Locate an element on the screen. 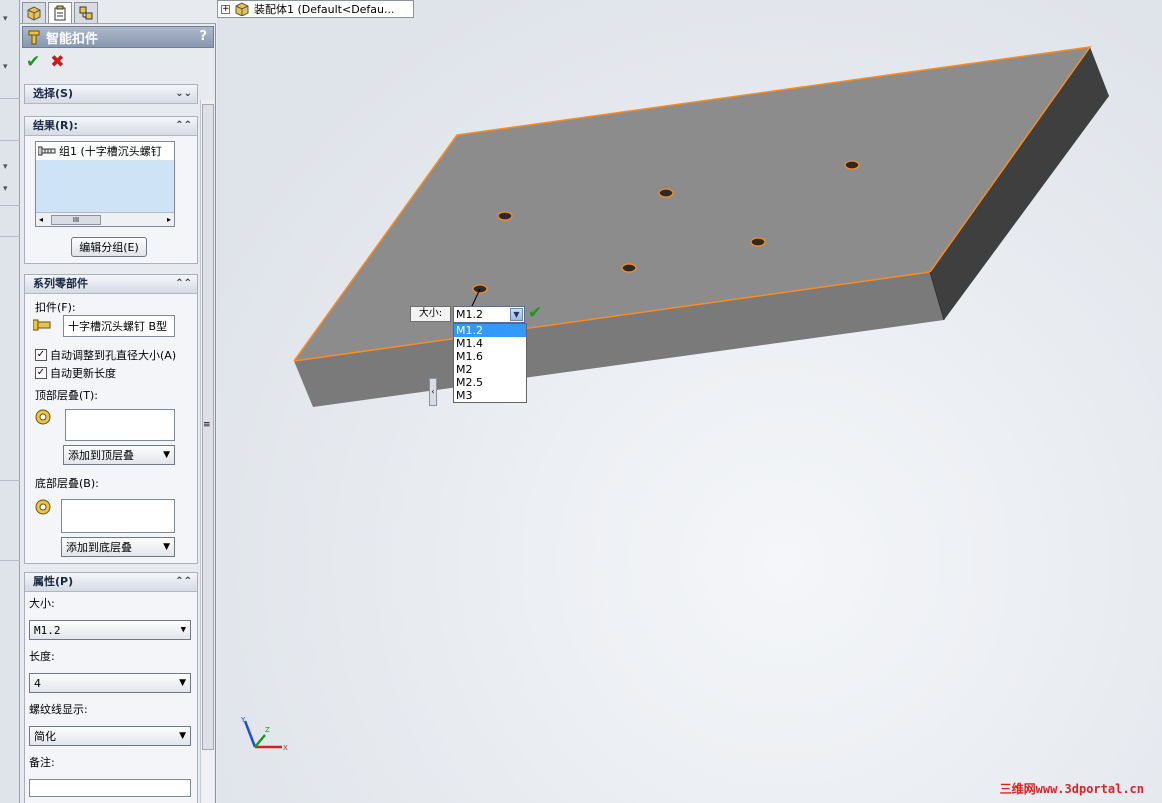  size-dropdown-list: M1.2 M1.4 M1.6 M2 M2.5 M3 is located at coordinates (490, 363).